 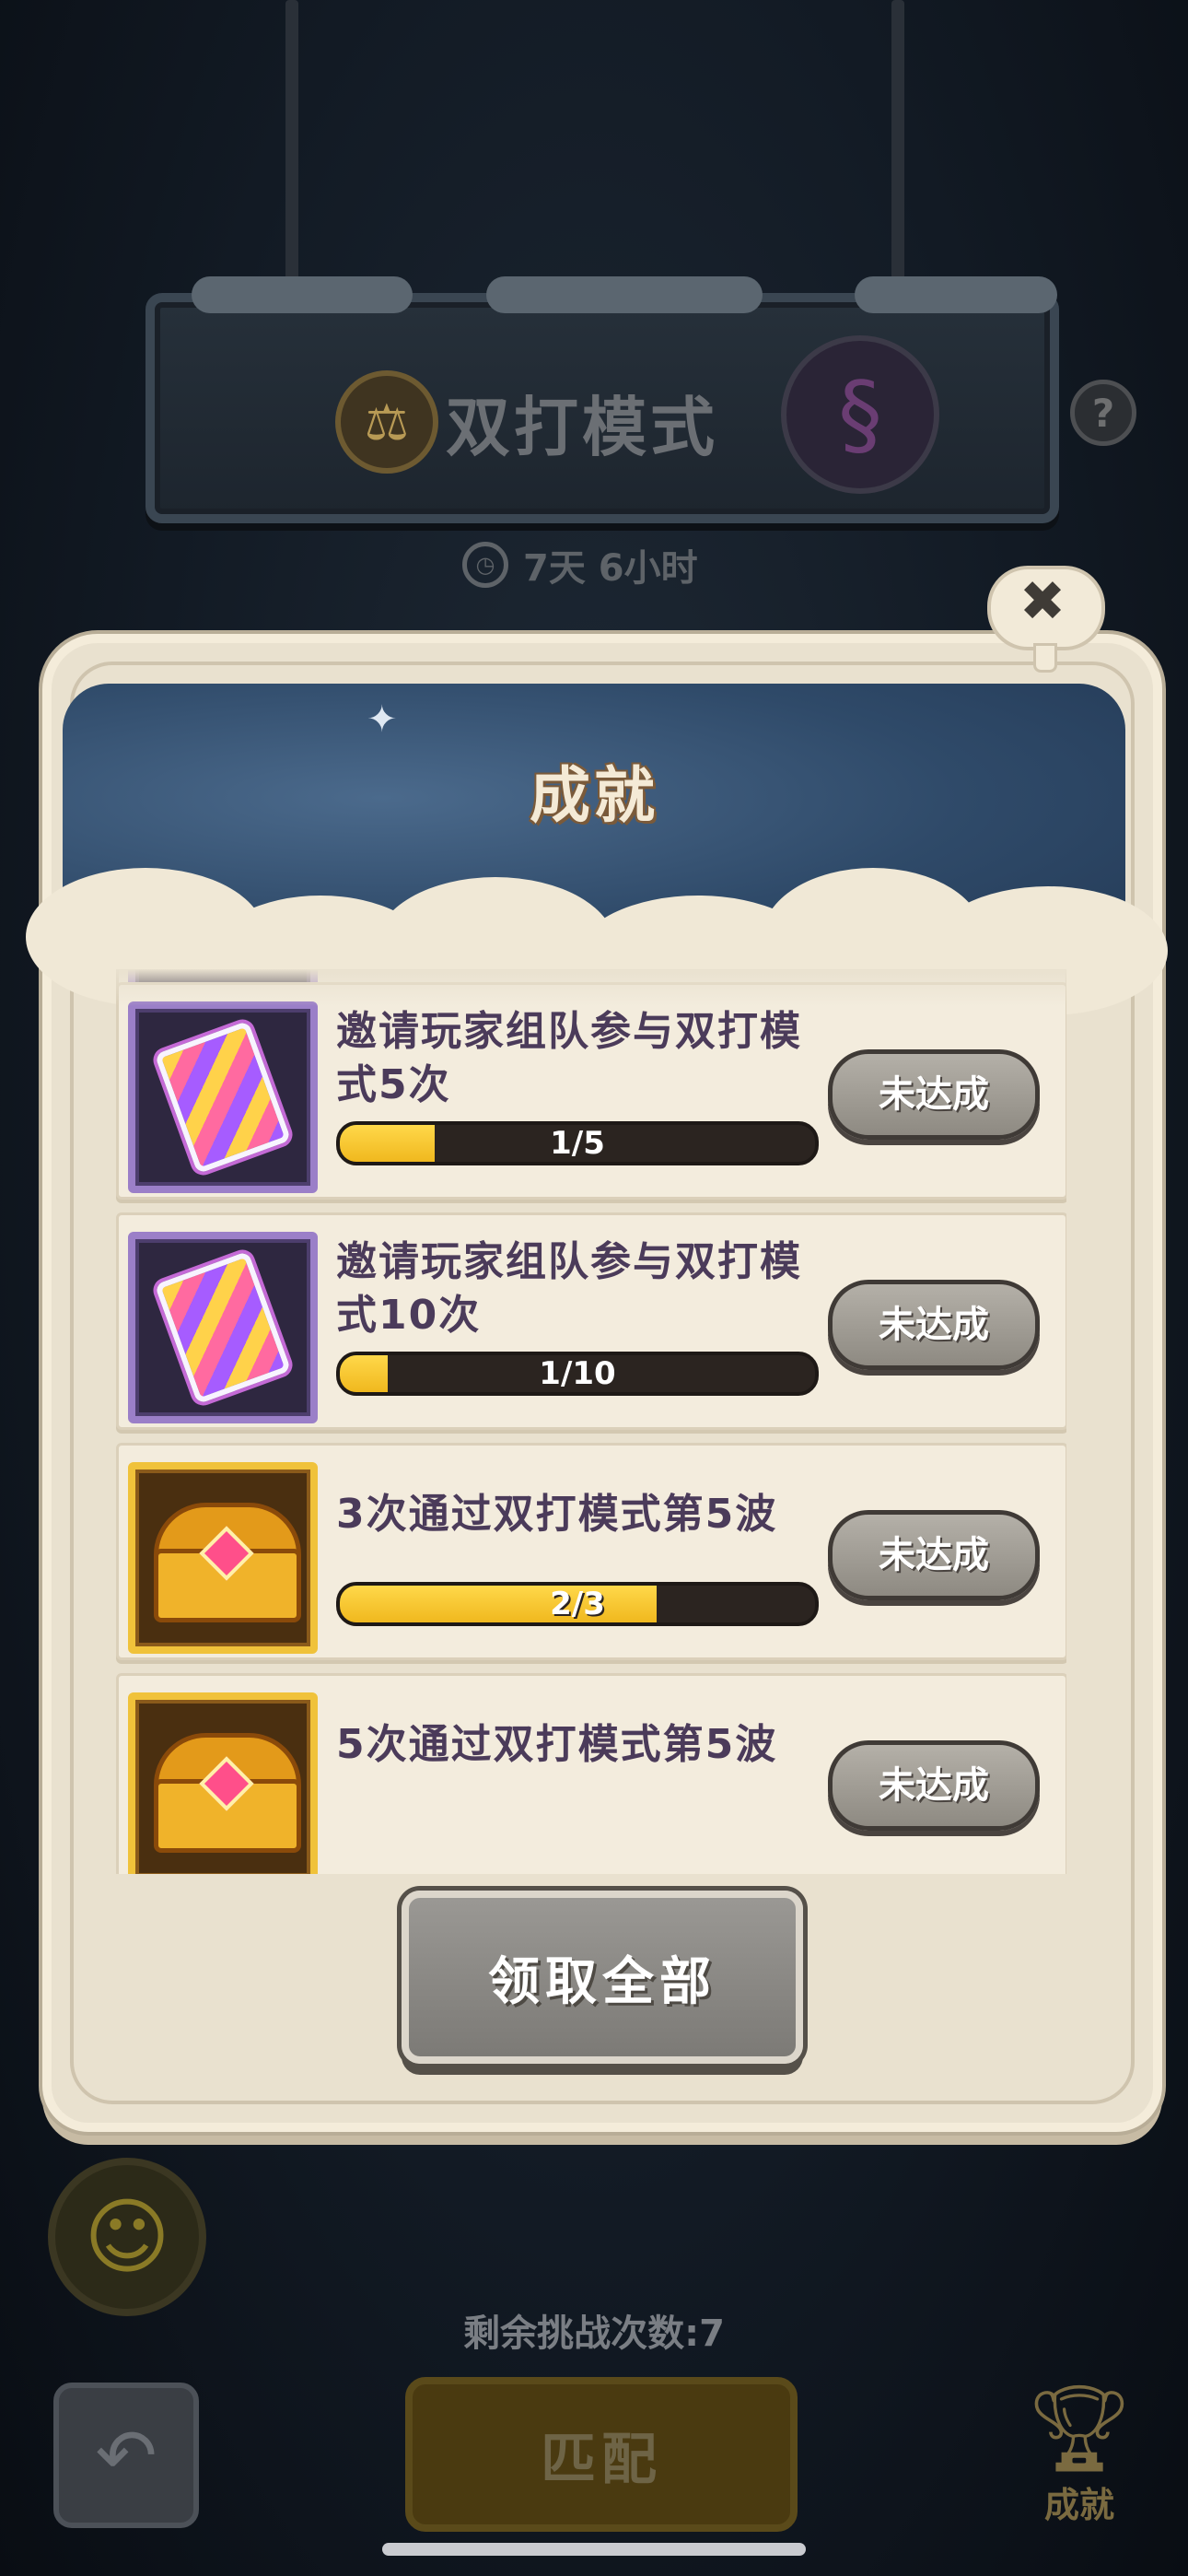 What do you see at coordinates (382, 720) in the screenshot?
I see `sparkle-icon: ✦` at bounding box center [382, 720].